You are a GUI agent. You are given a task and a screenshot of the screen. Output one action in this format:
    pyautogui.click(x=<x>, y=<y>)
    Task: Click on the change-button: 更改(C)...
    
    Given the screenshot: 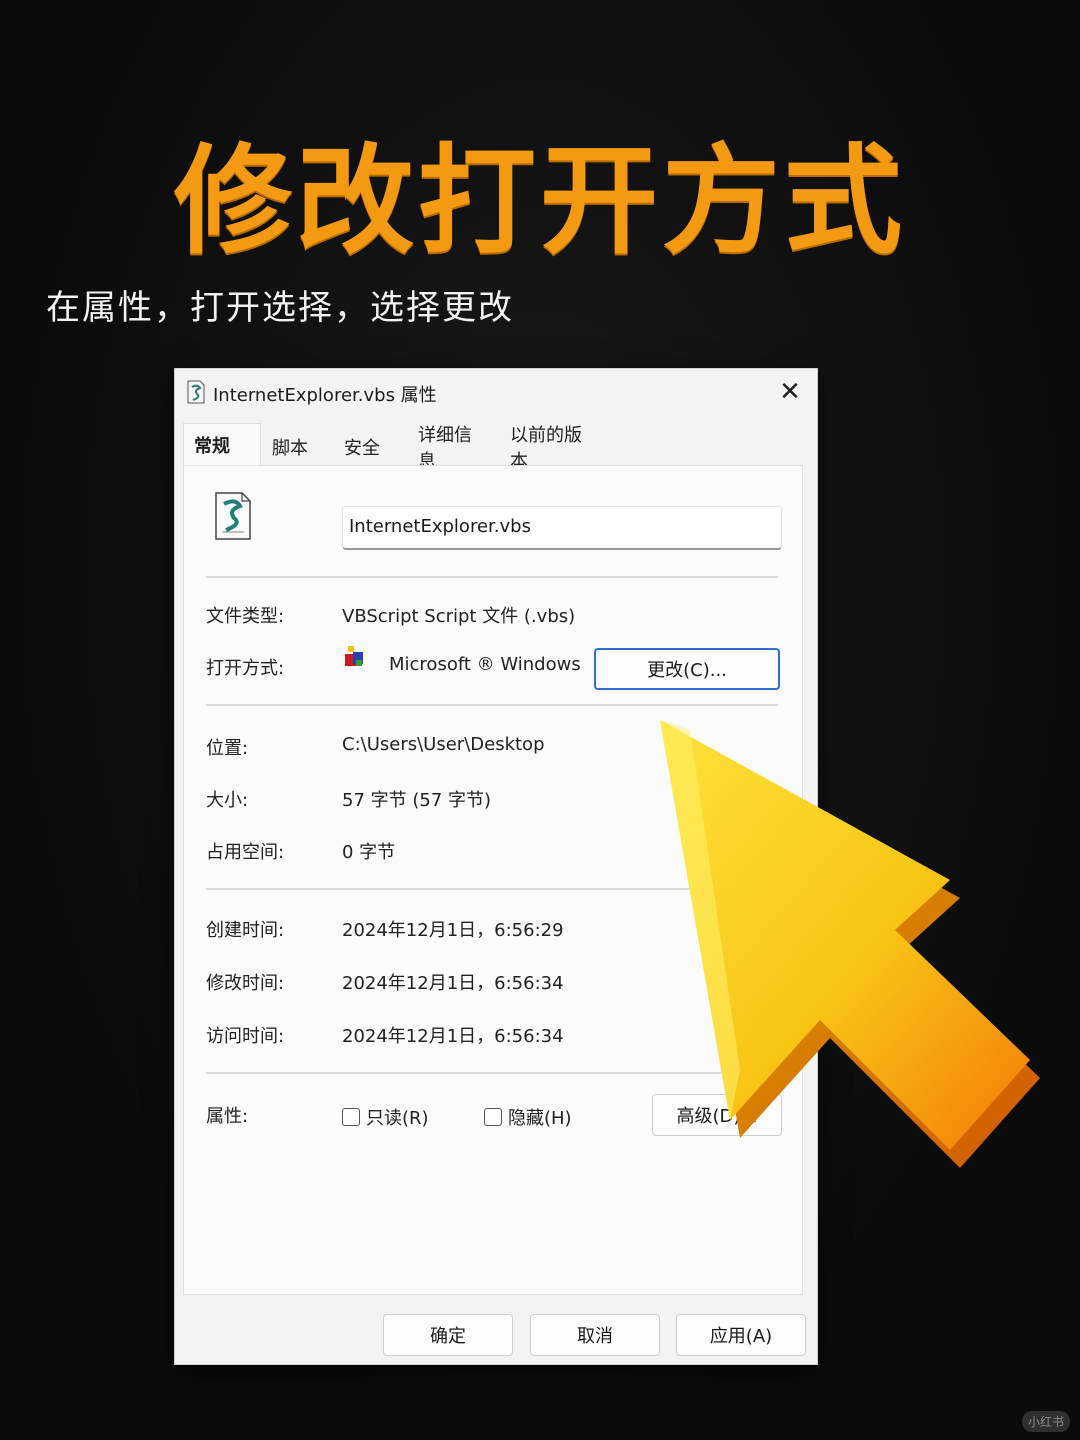 What is the action you would take?
    pyautogui.click(x=687, y=669)
    